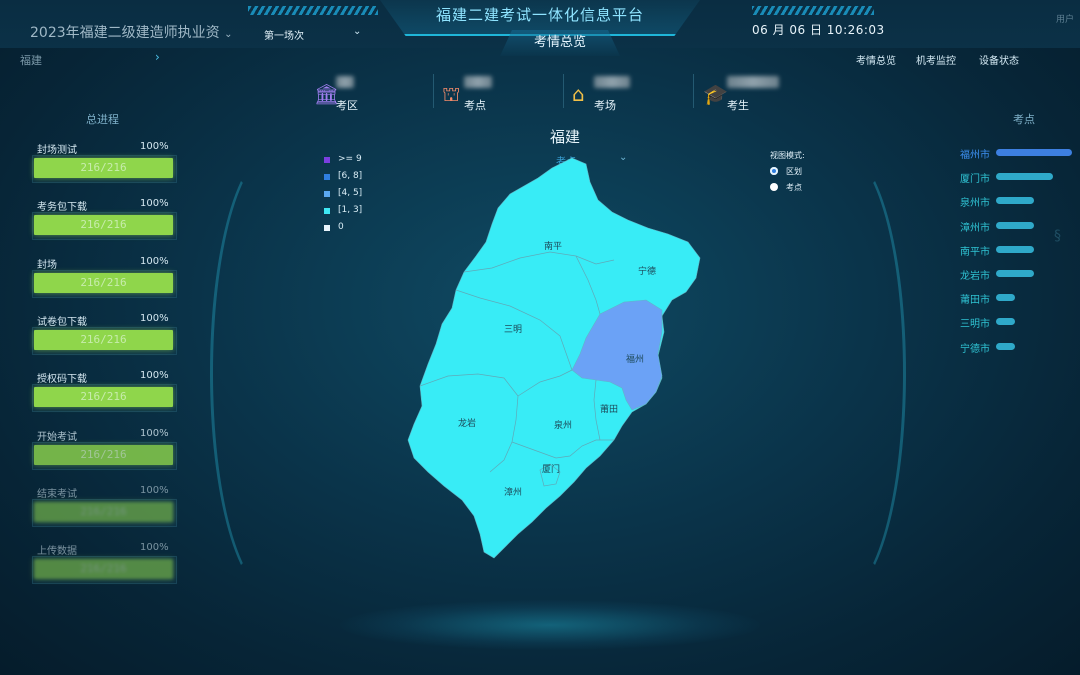 This screenshot has height=675, width=1080. What do you see at coordinates (975, 201) in the screenshot?
I see `city-name: 泉州市` at bounding box center [975, 201].